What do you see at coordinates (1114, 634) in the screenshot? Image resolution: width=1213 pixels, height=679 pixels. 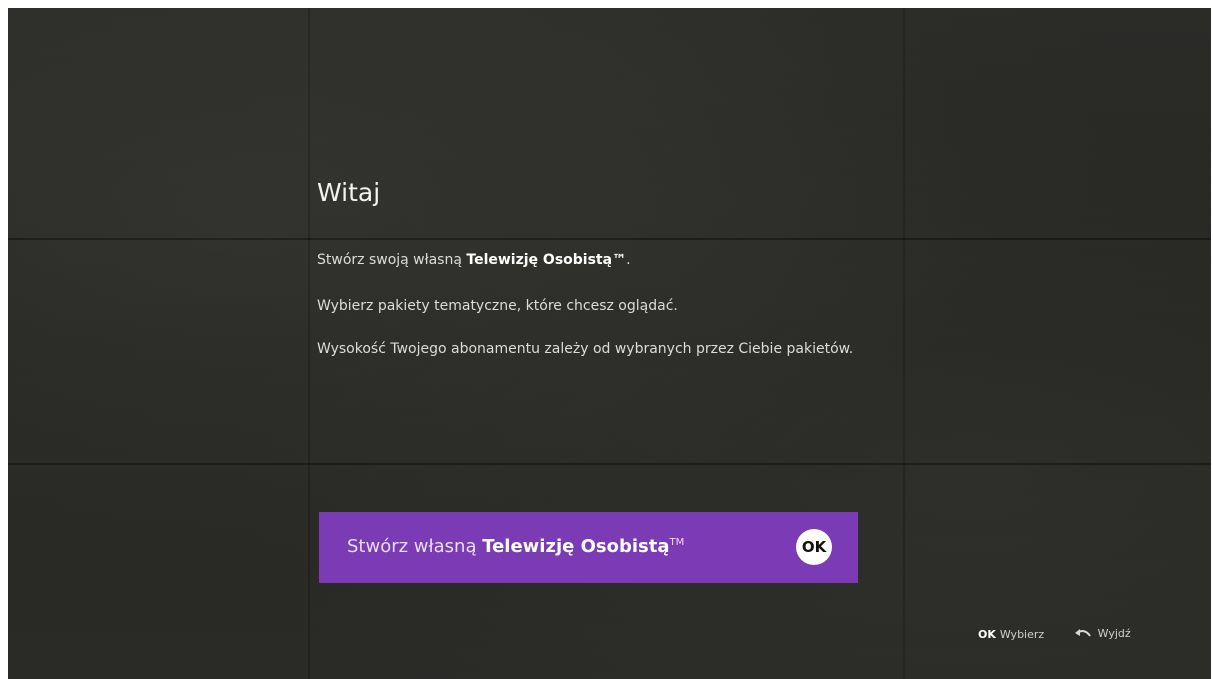 I see `hint-exit-label: Wyjdź` at bounding box center [1114, 634].